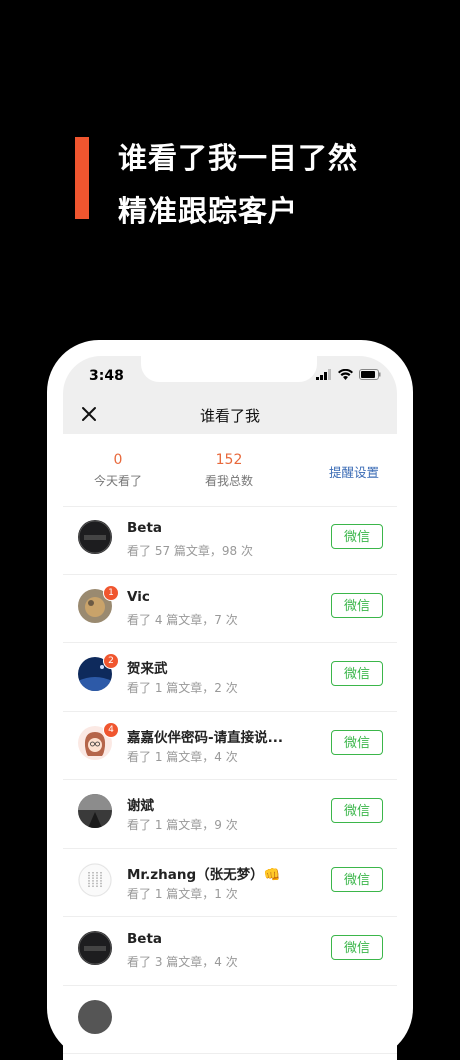 The width and height of the screenshot is (460, 1060). What do you see at coordinates (118, 470) in the screenshot?
I see `stat-today: 0 今天看了` at bounding box center [118, 470].